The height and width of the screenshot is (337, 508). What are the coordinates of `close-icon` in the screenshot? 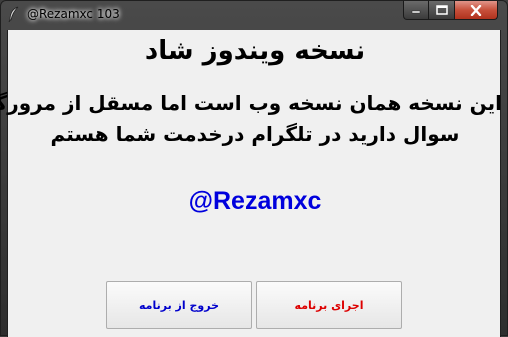 It's located at (476, 10).